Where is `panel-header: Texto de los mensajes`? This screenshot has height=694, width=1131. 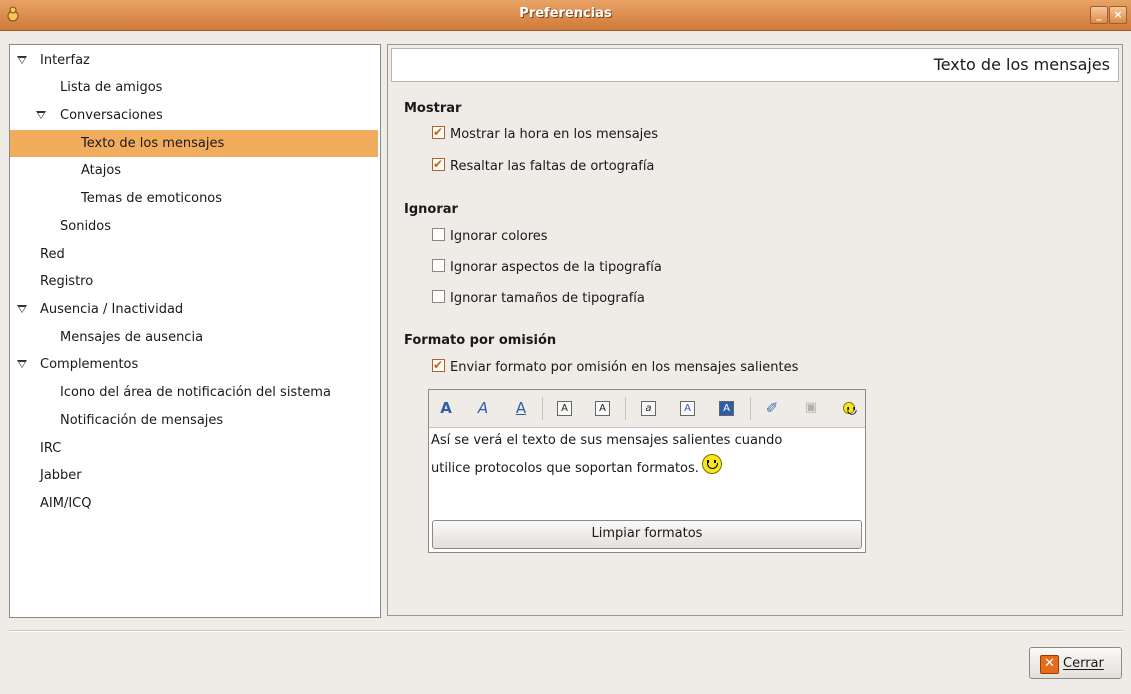
panel-header: Texto de los mensajes is located at coordinates (755, 65).